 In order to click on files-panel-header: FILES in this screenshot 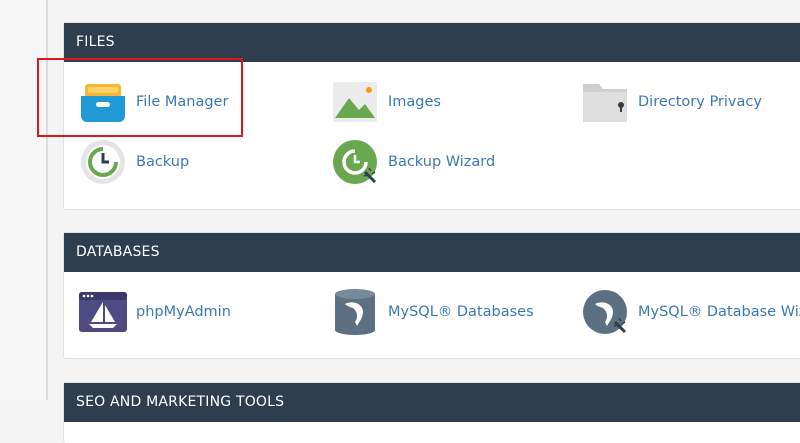, I will do `click(432, 42)`.